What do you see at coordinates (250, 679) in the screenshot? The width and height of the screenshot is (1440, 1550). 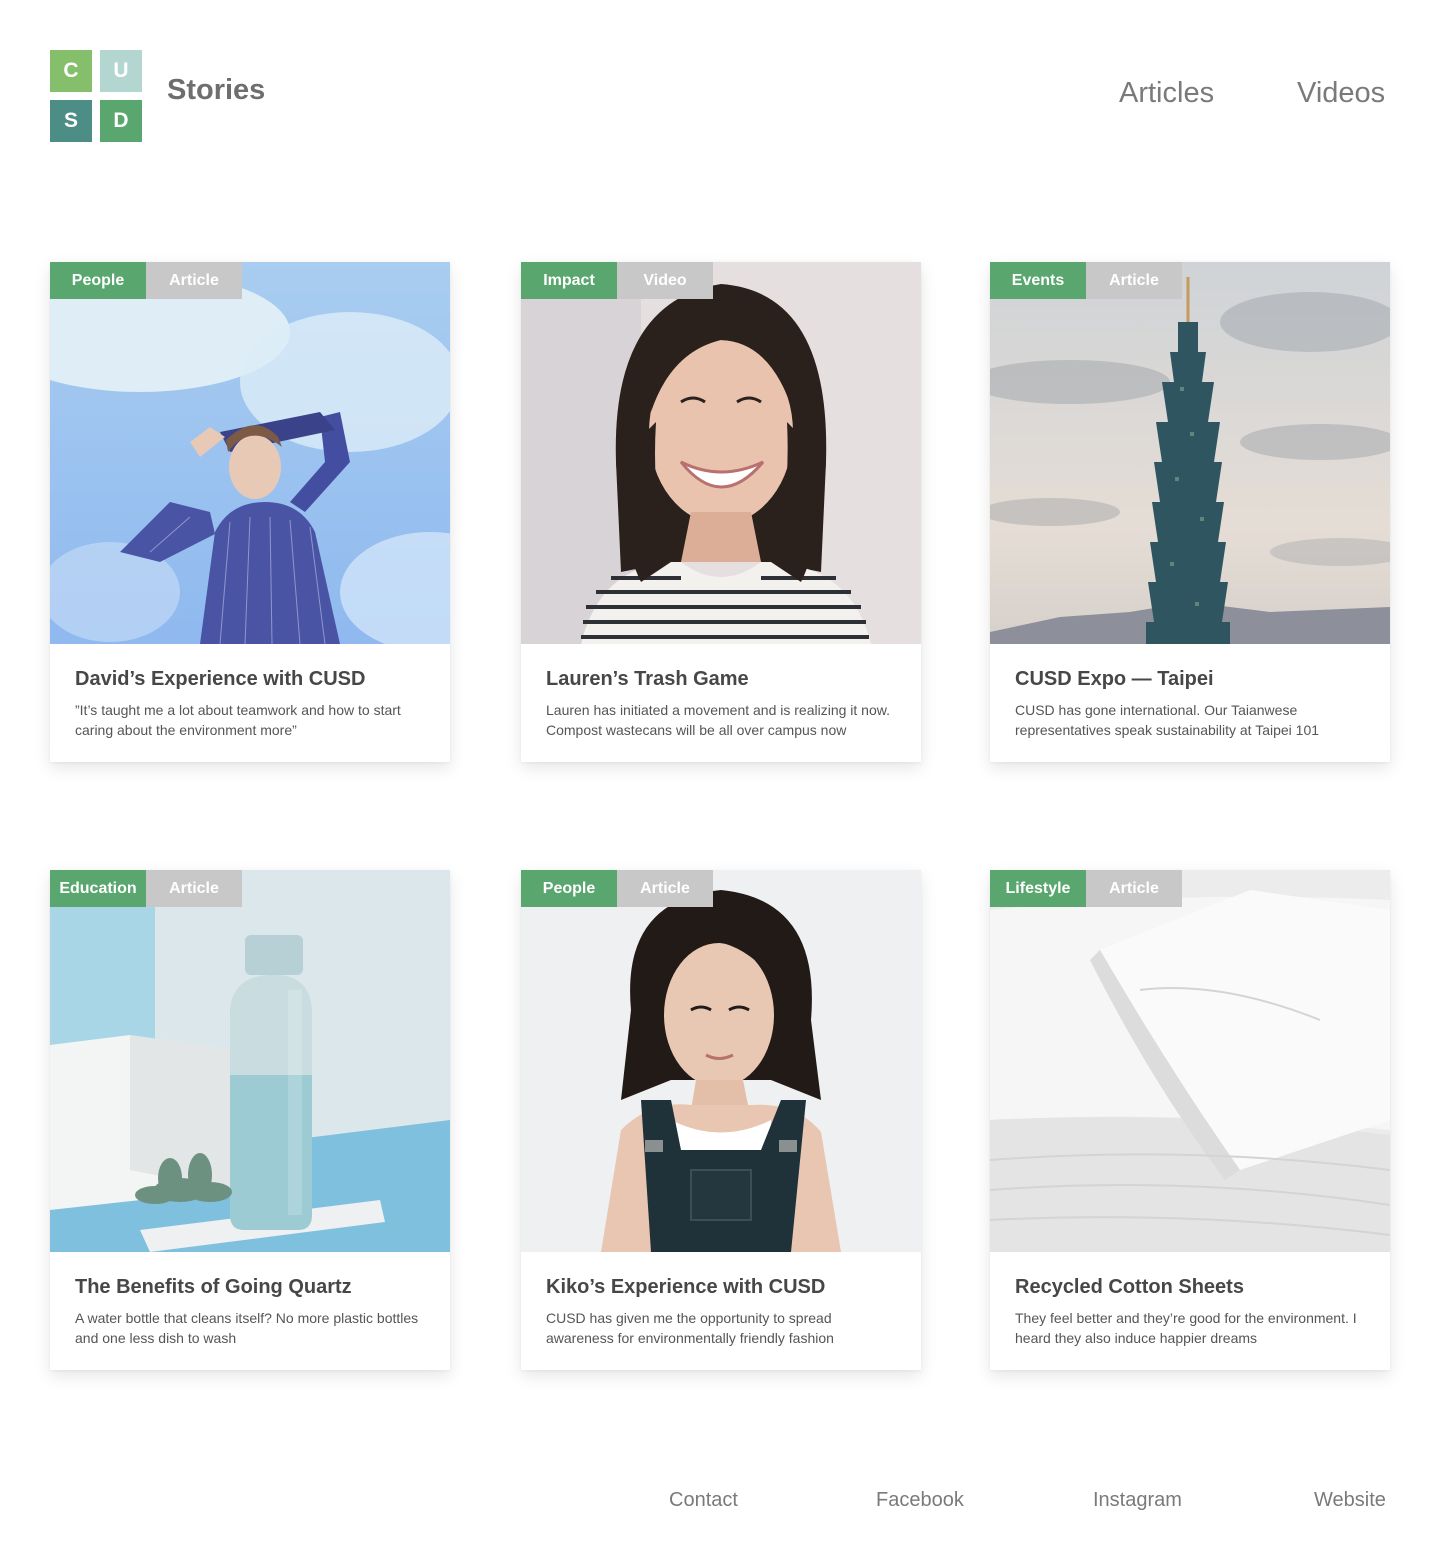 I see `card-title: David’s Experience with CUSD` at bounding box center [250, 679].